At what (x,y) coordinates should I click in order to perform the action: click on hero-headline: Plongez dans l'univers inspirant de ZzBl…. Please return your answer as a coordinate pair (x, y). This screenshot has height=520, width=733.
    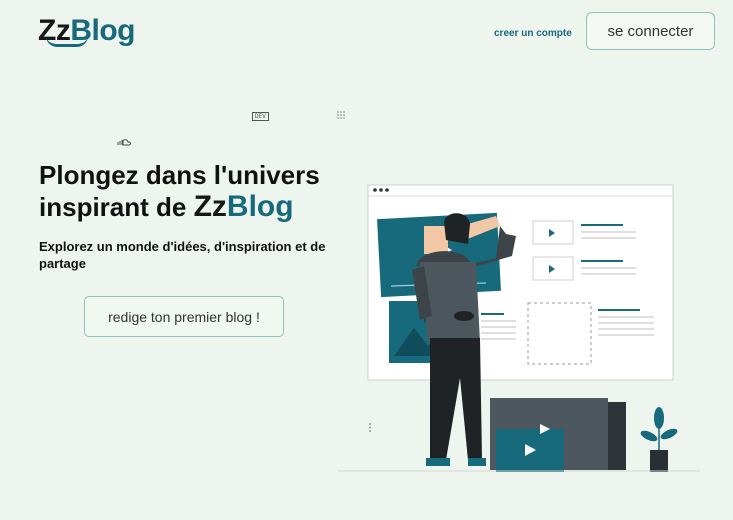
    Looking at the image, I should click on (179, 191).